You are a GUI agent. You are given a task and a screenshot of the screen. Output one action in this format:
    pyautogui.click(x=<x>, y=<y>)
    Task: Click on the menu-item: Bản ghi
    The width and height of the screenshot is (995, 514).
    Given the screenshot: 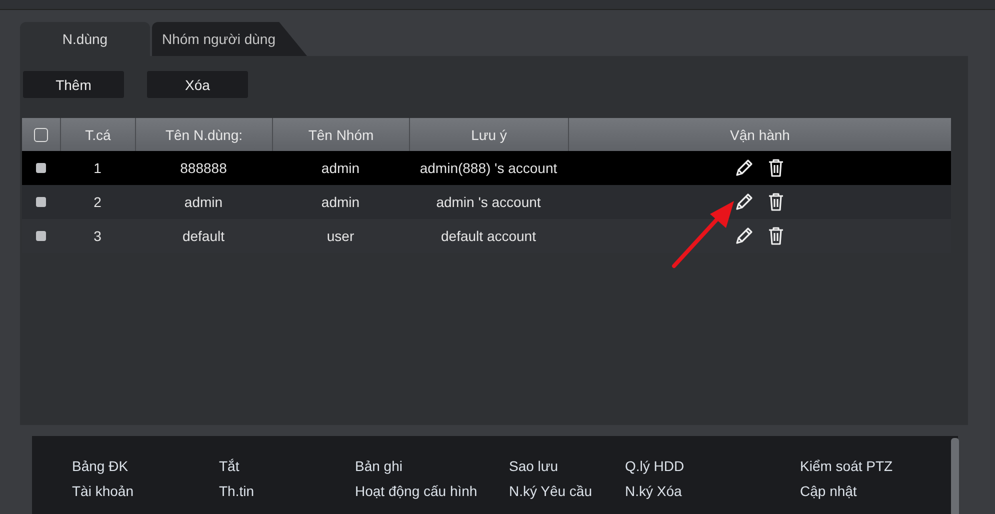 What is the action you would take?
    pyautogui.click(x=432, y=466)
    